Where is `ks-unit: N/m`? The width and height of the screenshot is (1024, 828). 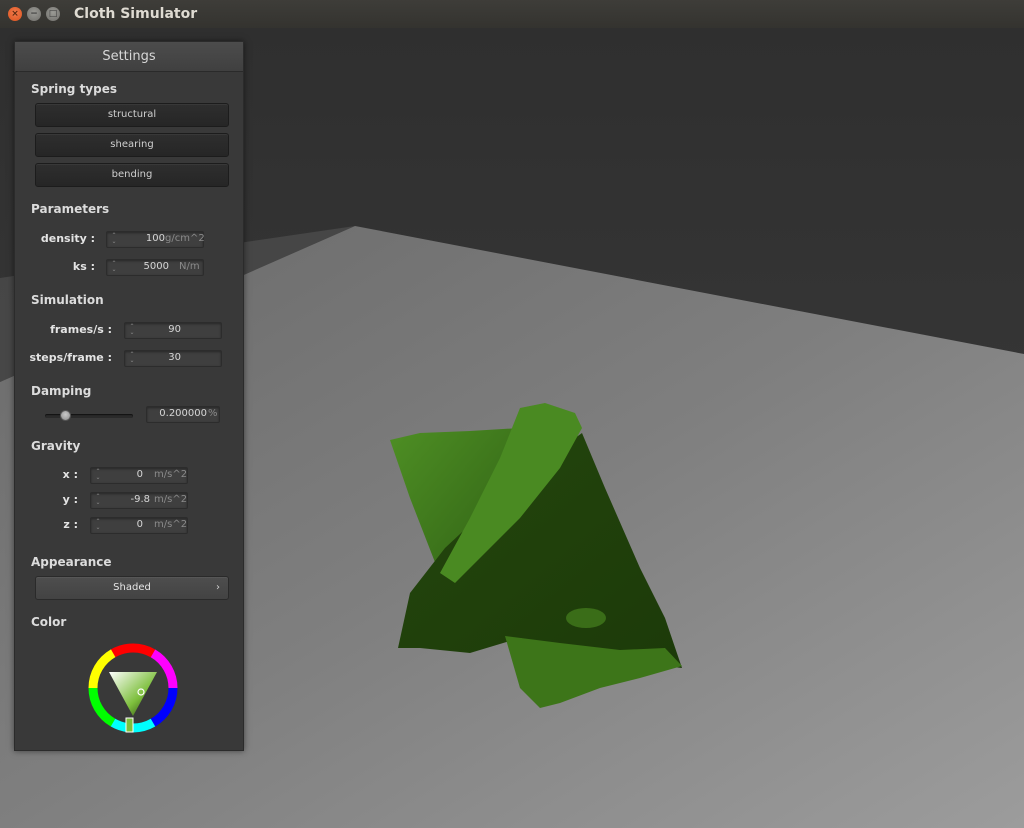
ks-unit: N/m is located at coordinates (189, 266).